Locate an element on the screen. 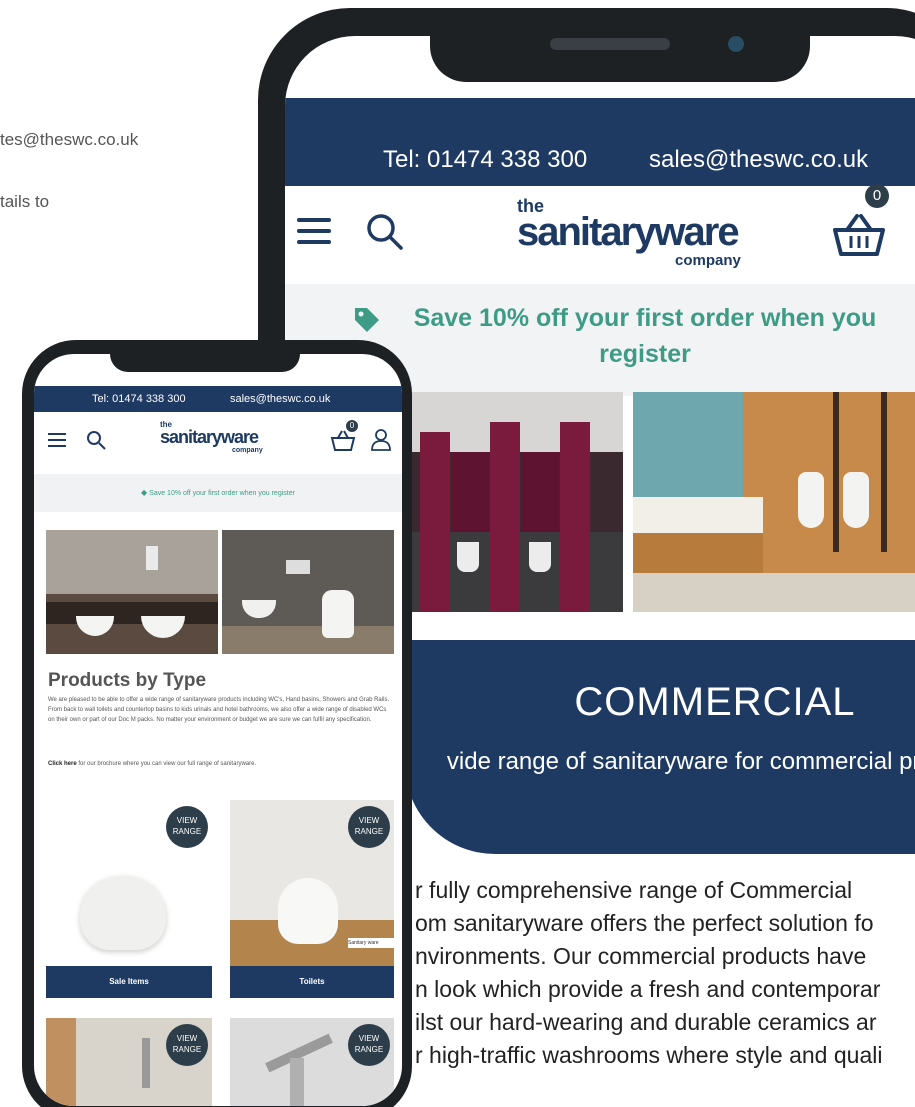 Image resolution: width=915 pixels, height=1107 pixels. small-topbar: Tel: 01474 338 300 sales@theswc.co.uk is located at coordinates (218, 399).